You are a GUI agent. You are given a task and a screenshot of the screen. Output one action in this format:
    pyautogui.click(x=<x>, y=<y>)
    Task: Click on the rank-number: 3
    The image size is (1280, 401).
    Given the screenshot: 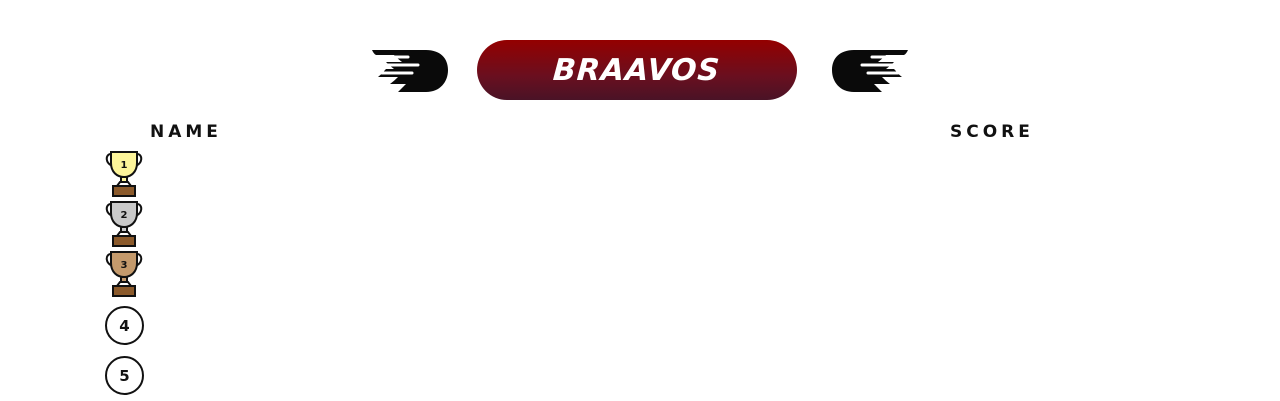 What is the action you would take?
    pyautogui.click(x=124, y=265)
    